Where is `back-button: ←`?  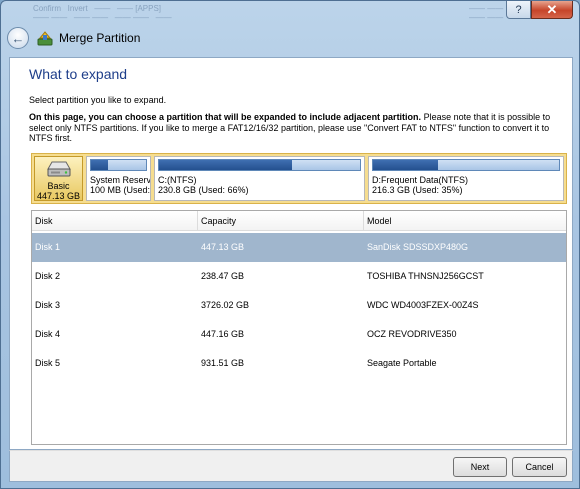 back-button: ← is located at coordinates (18, 38).